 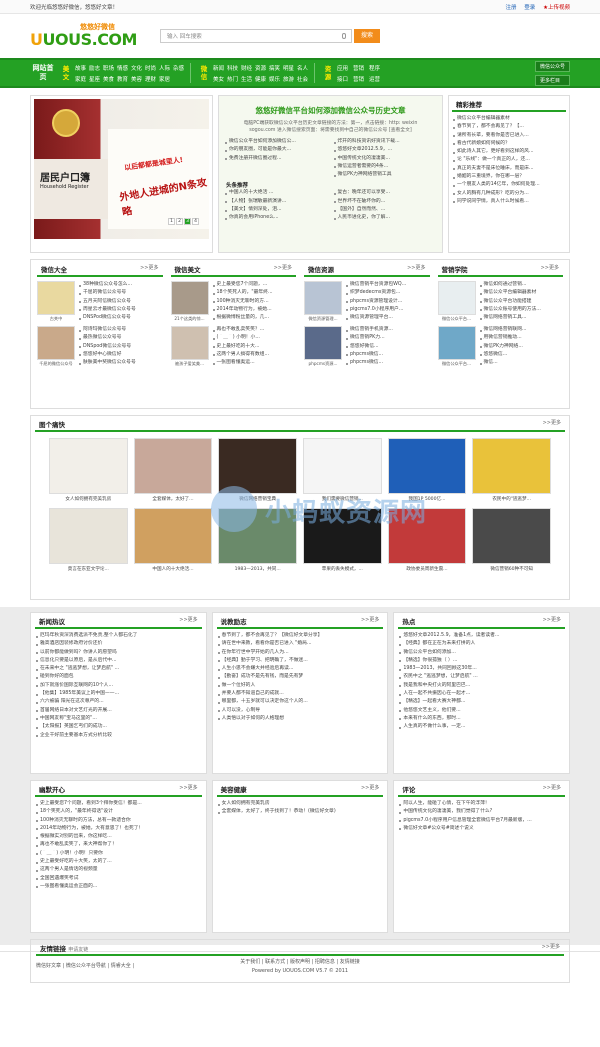 I want to click on category-item: 微信公众平台功能搭建, so click(x=521, y=302).